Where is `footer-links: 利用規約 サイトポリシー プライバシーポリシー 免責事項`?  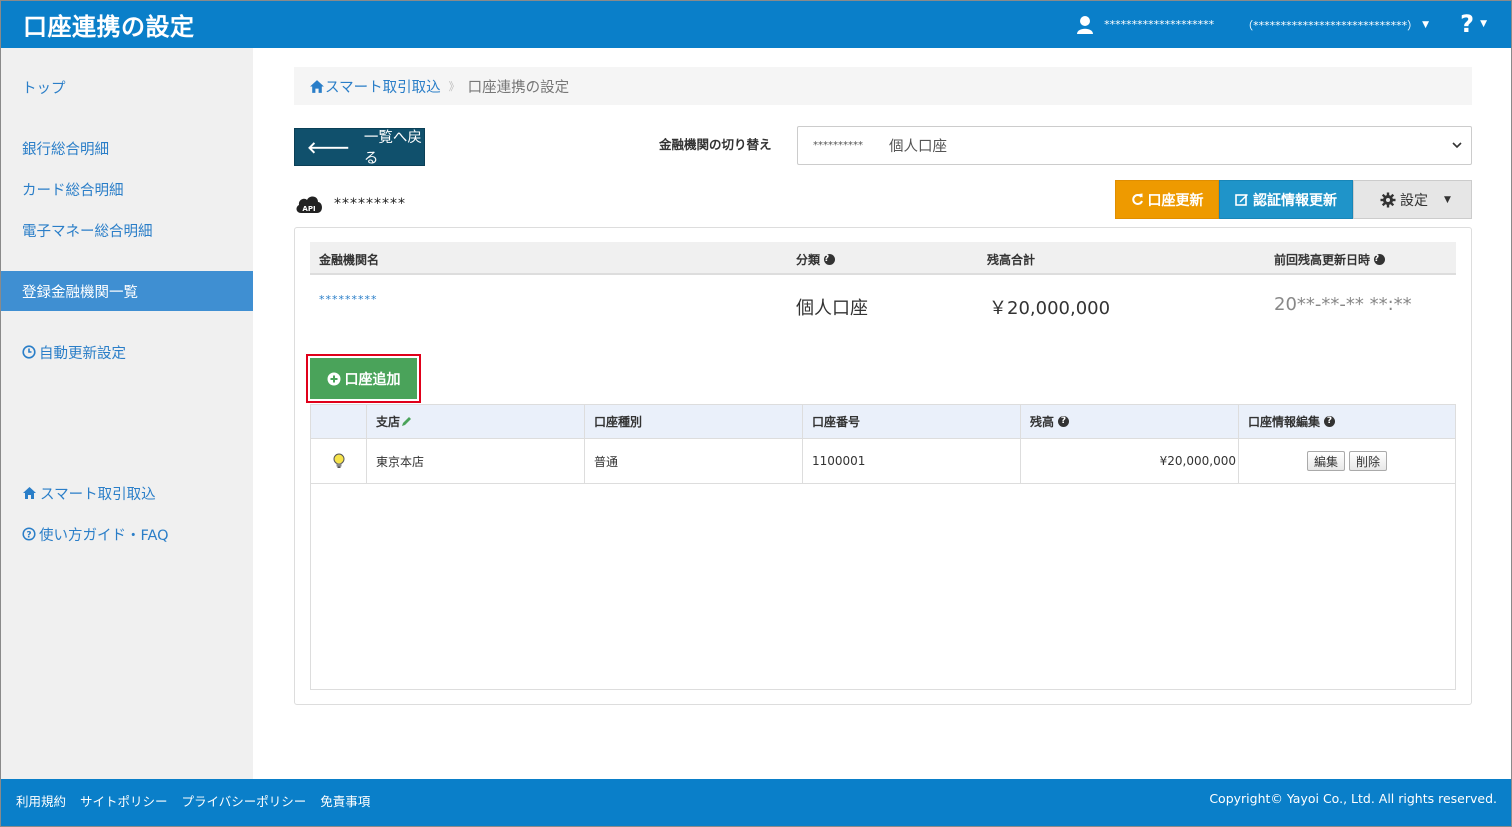 footer-links: 利用規約 サイトポリシー プライバシーポリシー 免責事項 is located at coordinates (200, 800).